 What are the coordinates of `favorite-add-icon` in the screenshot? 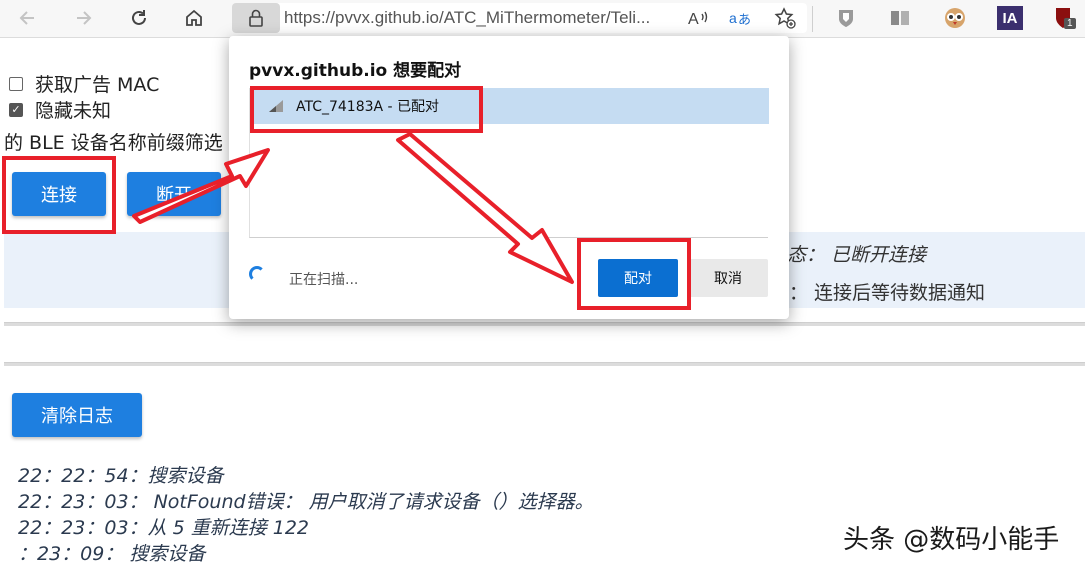 It's located at (785, 18).